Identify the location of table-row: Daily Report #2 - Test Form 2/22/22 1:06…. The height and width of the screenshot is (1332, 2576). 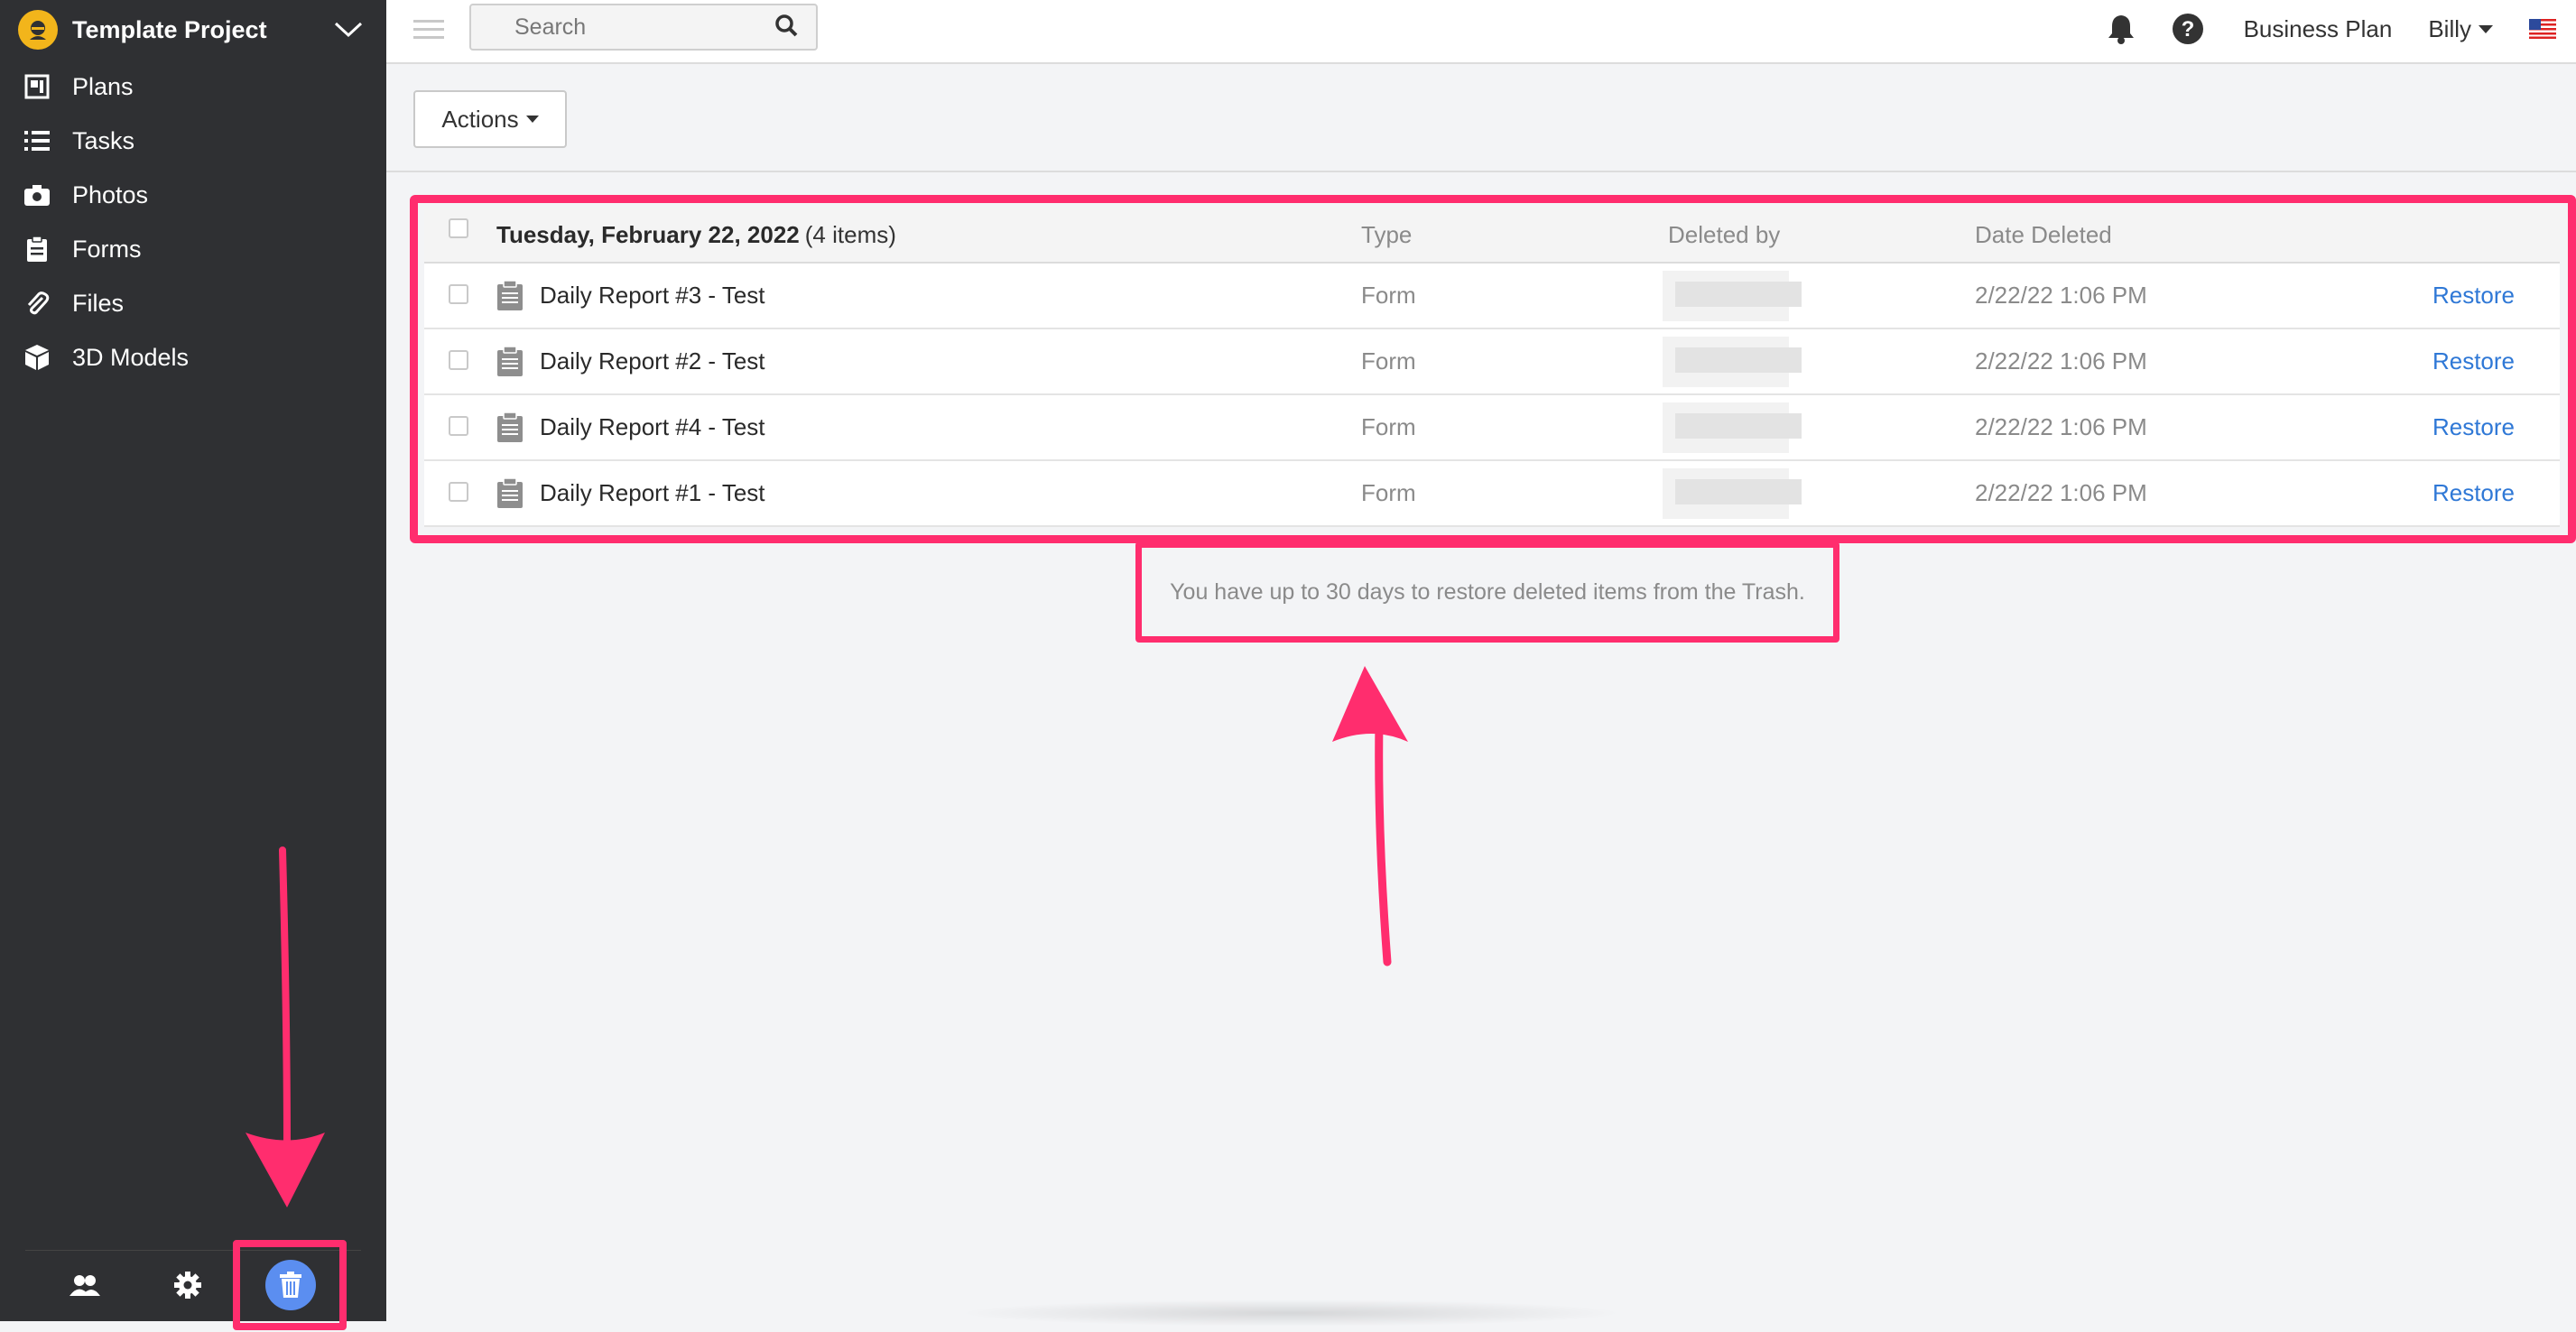
(1492, 362).